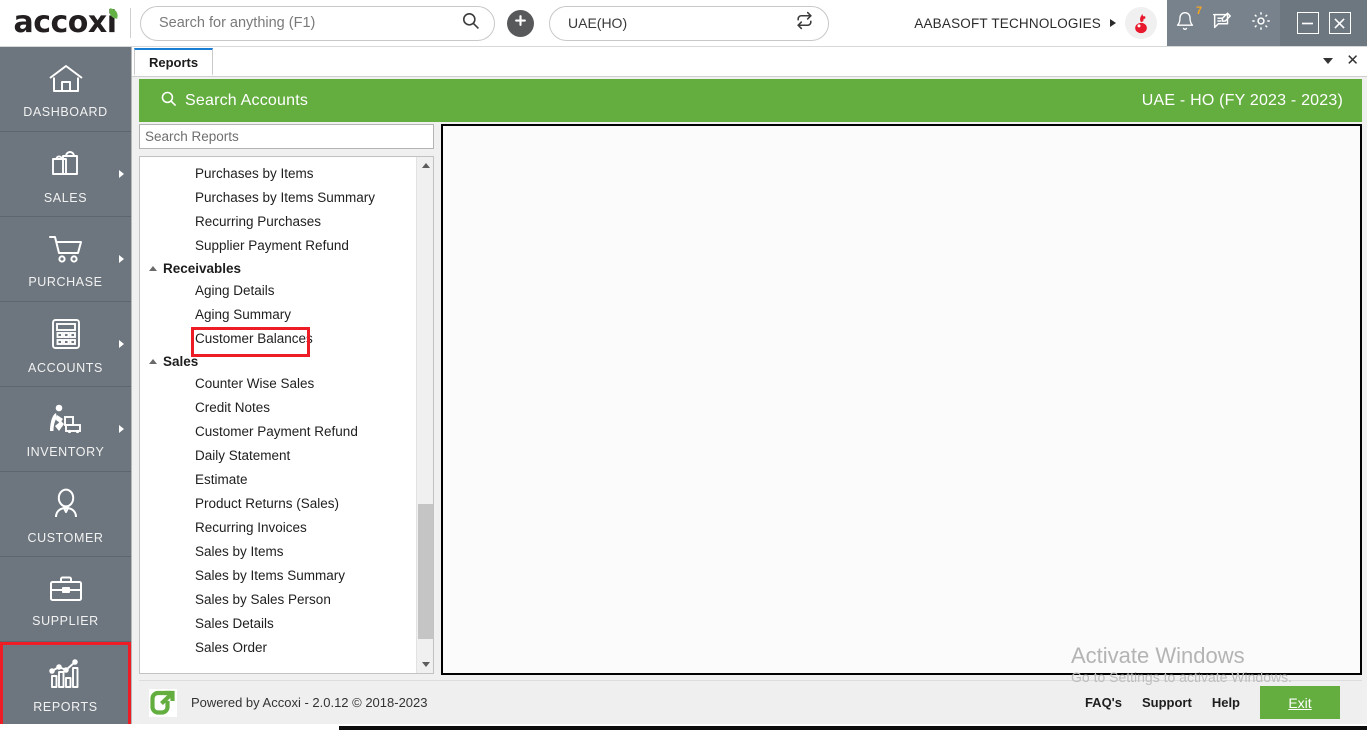 The image size is (1367, 730). I want to click on notification-bell-icon: 7, so click(1188, 21).